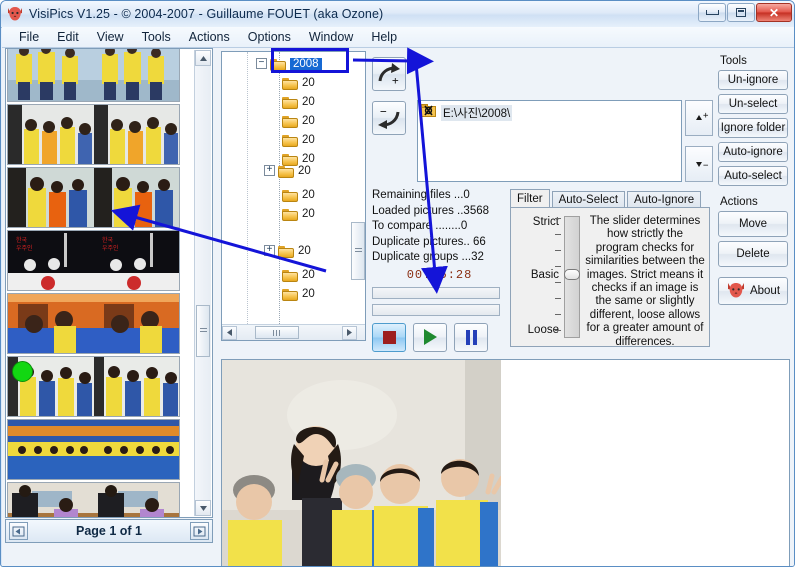 This screenshot has width=795, height=567. I want to click on menu-options: Options, so click(269, 37).